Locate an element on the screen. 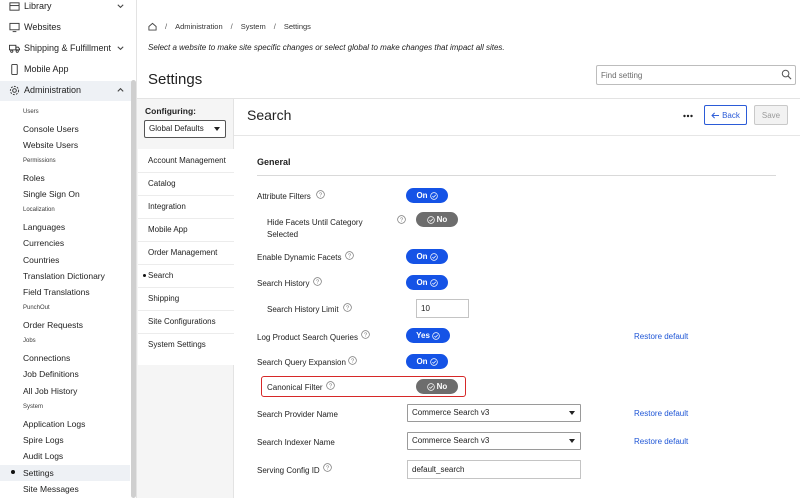 This screenshot has width=800, height=498. cfg-site-configurations: Site Configurations is located at coordinates (182, 321).